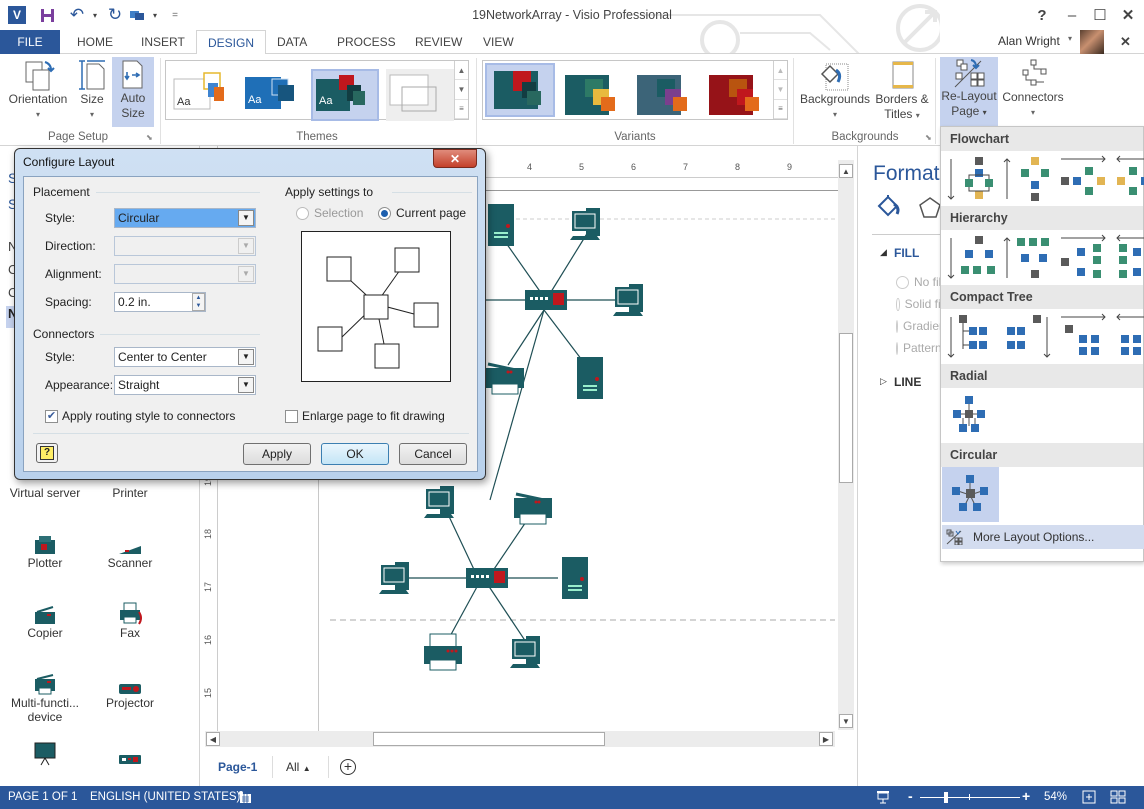 The image size is (1144, 809). What do you see at coordinates (231, 42) in the screenshot?
I see `tab-design: DESIGN` at bounding box center [231, 42].